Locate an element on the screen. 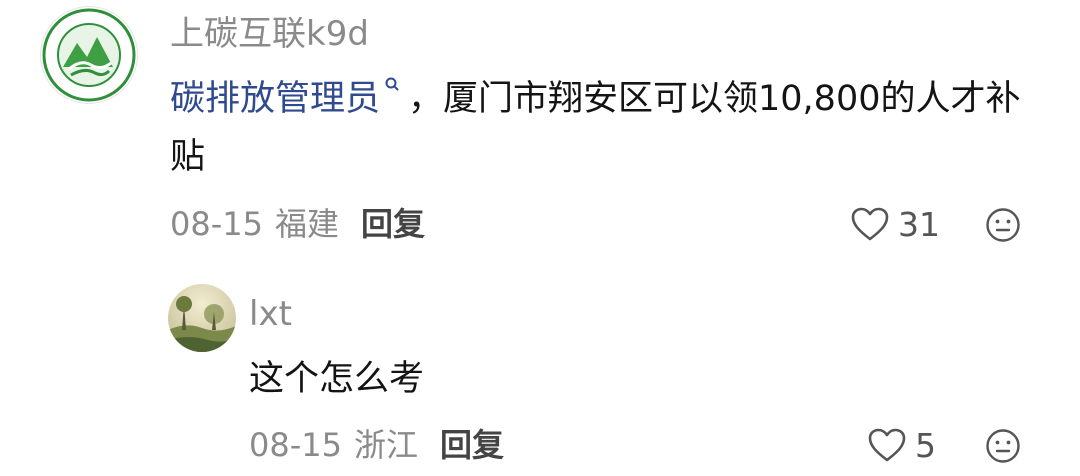 The height and width of the screenshot is (476, 1080). reply-avatar is located at coordinates (202, 318).